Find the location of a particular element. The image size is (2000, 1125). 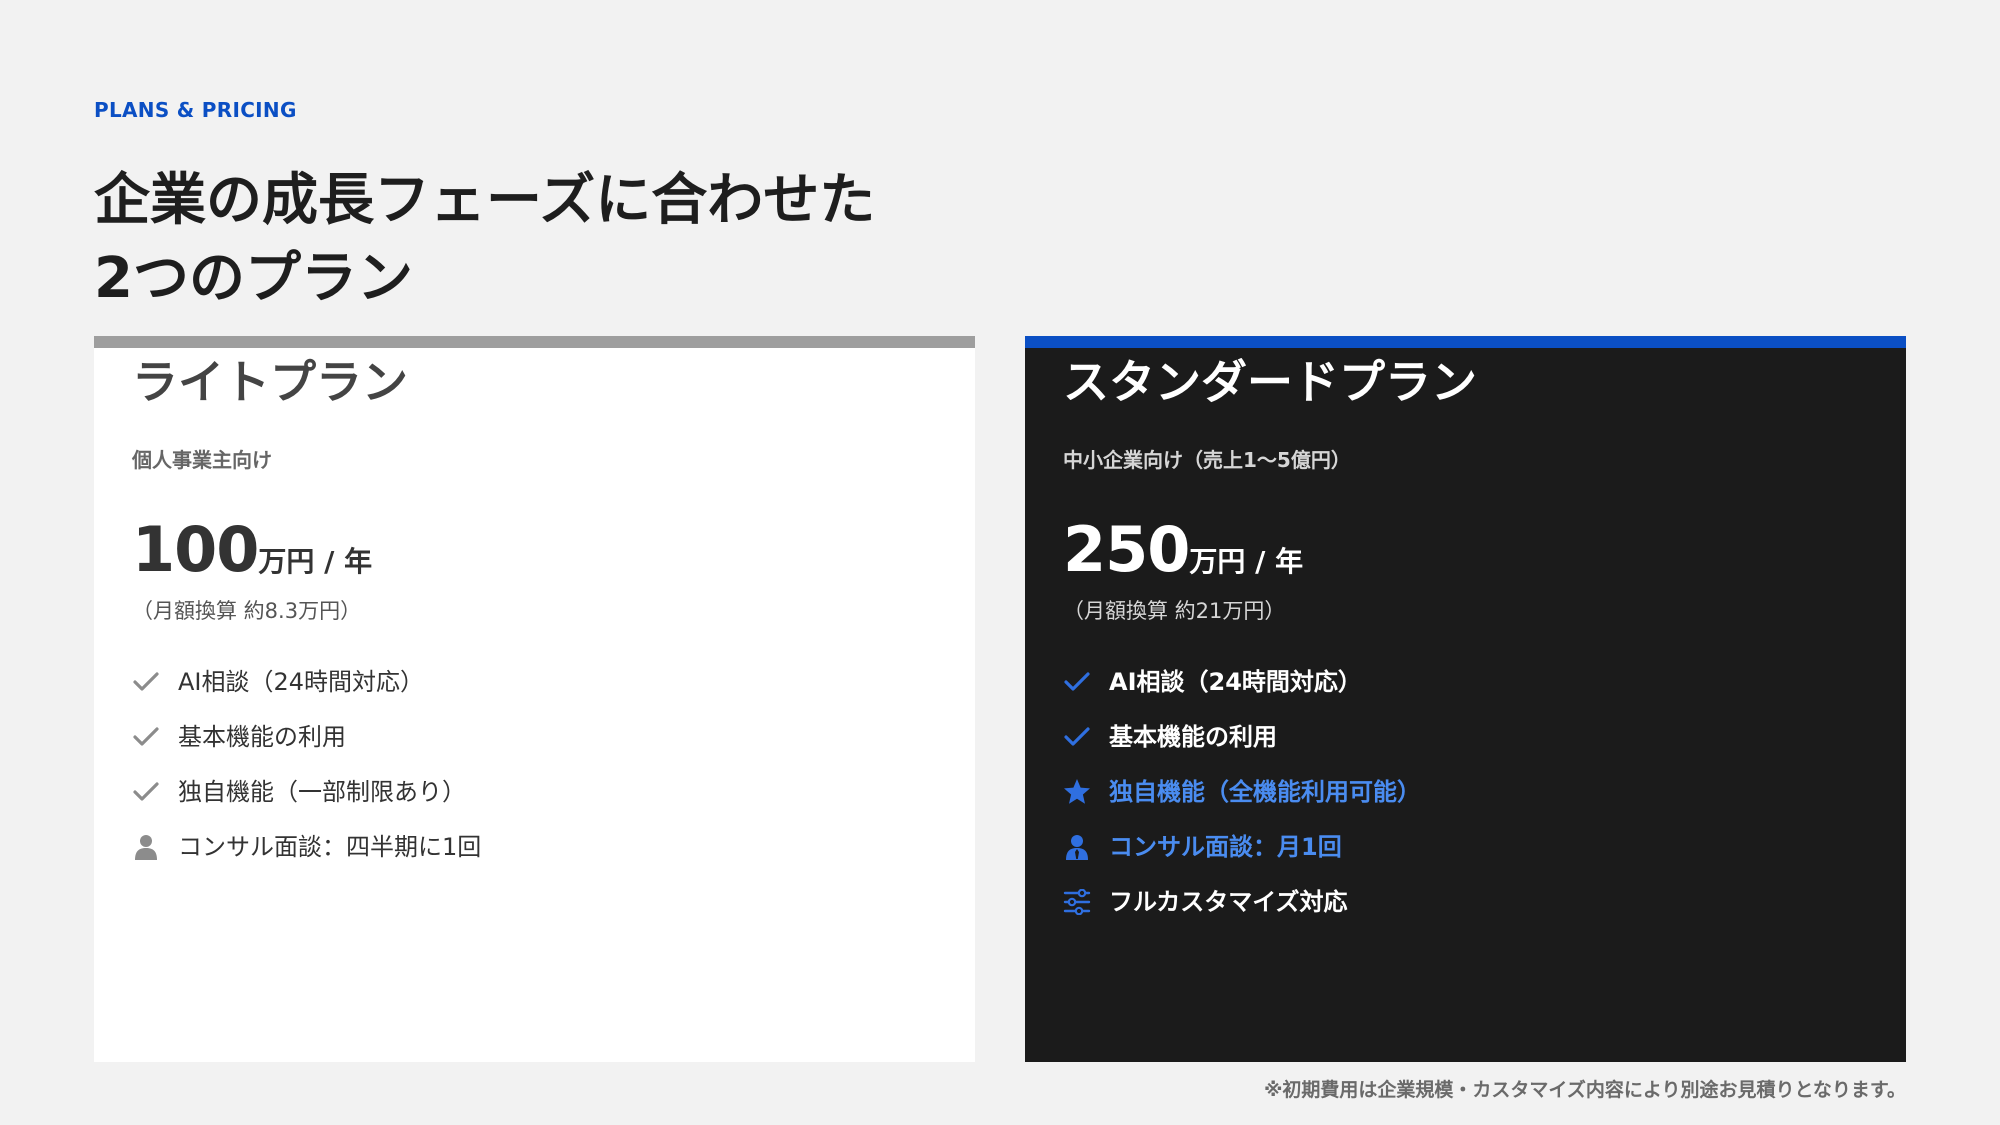

person-icon is located at coordinates (146, 847).